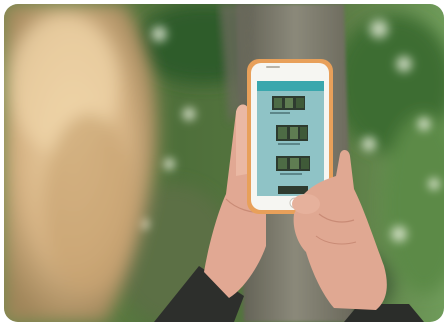  Describe the element at coordinates (273, 67) in the screenshot. I see `phone-speaker` at that location.